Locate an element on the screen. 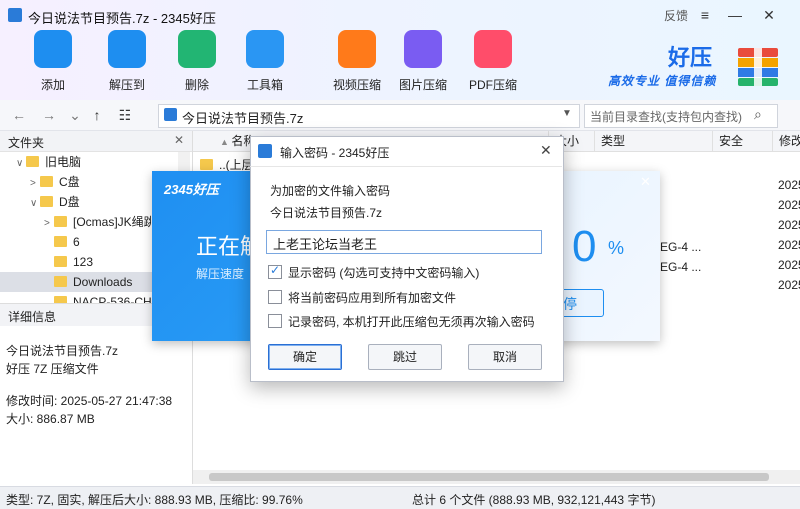  password-option: 记录密码, 本机打开此压缩包无须再次输入密码 is located at coordinates (401, 321).